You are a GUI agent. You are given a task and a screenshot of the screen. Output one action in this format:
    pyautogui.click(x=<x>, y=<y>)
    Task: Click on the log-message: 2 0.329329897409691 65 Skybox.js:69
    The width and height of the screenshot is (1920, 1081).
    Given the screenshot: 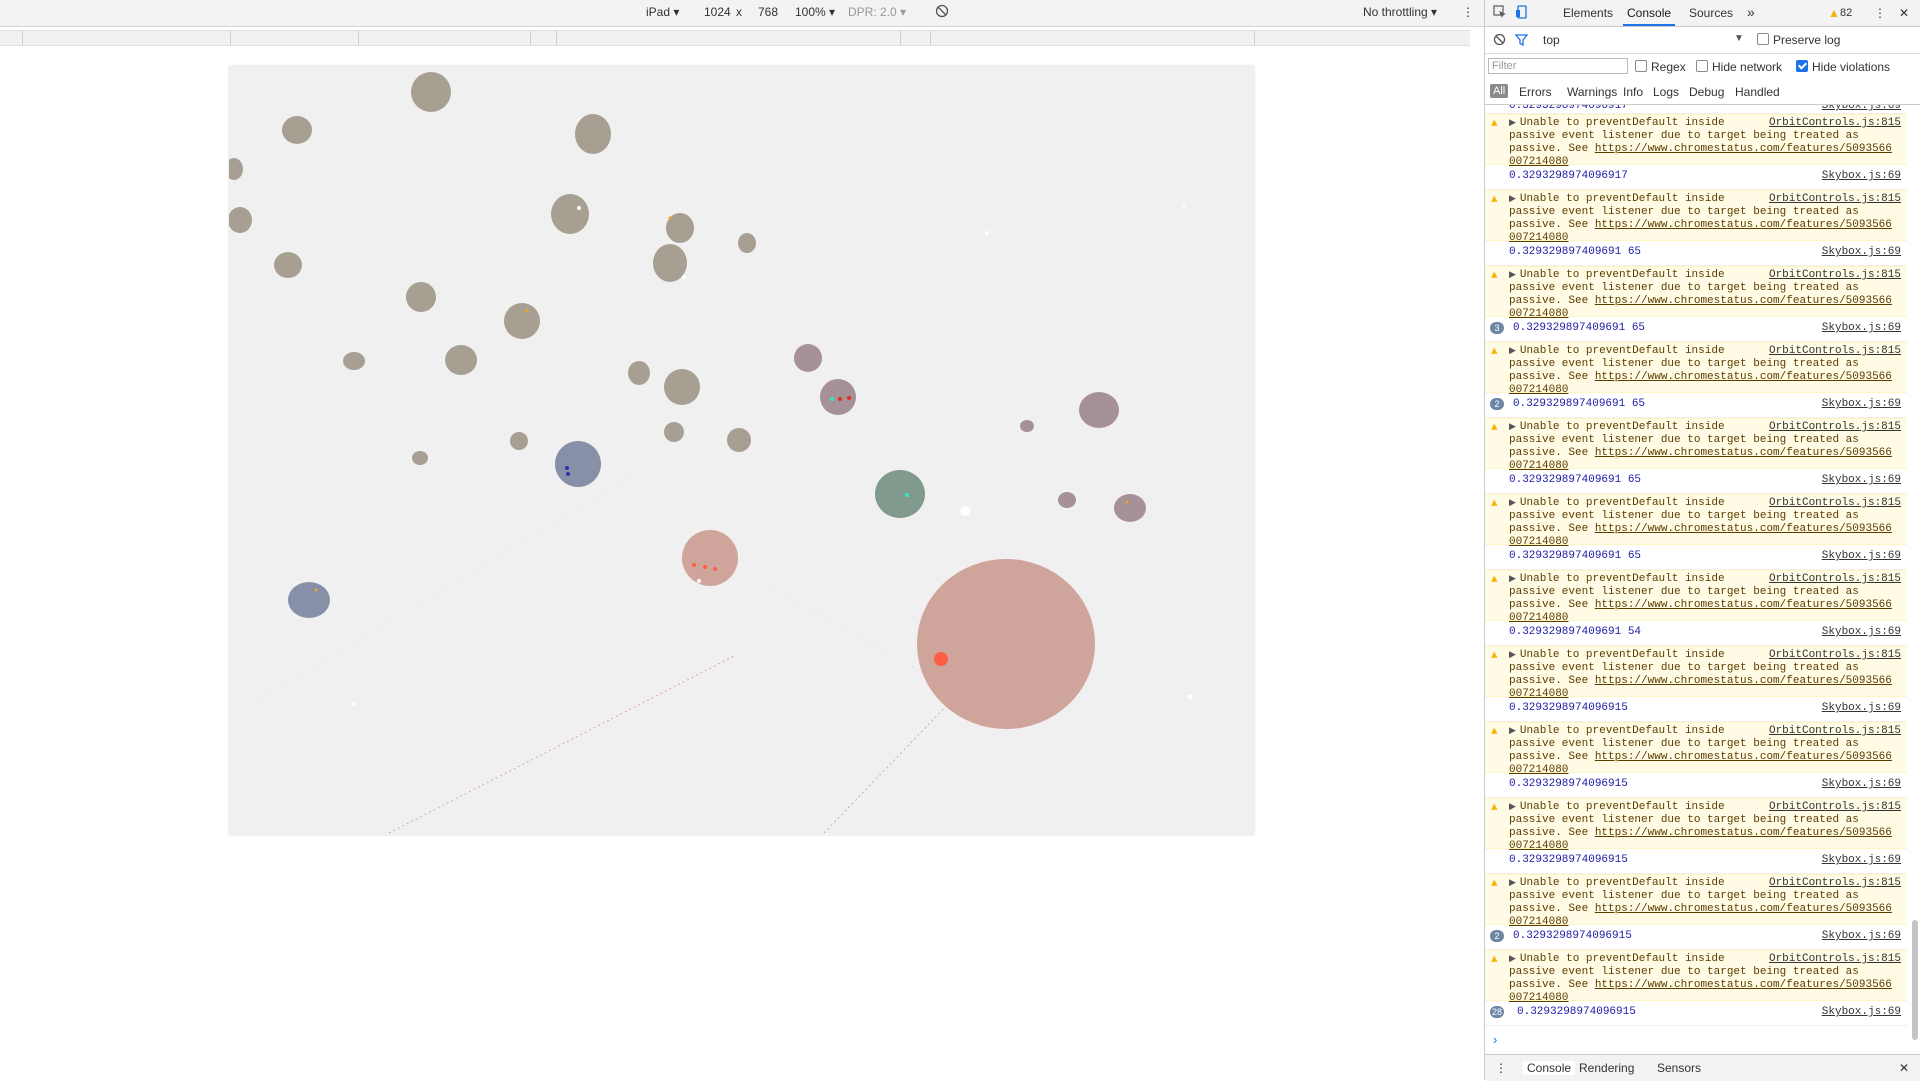 What is the action you would take?
    pyautogui.click(x=1696, y=405)
    